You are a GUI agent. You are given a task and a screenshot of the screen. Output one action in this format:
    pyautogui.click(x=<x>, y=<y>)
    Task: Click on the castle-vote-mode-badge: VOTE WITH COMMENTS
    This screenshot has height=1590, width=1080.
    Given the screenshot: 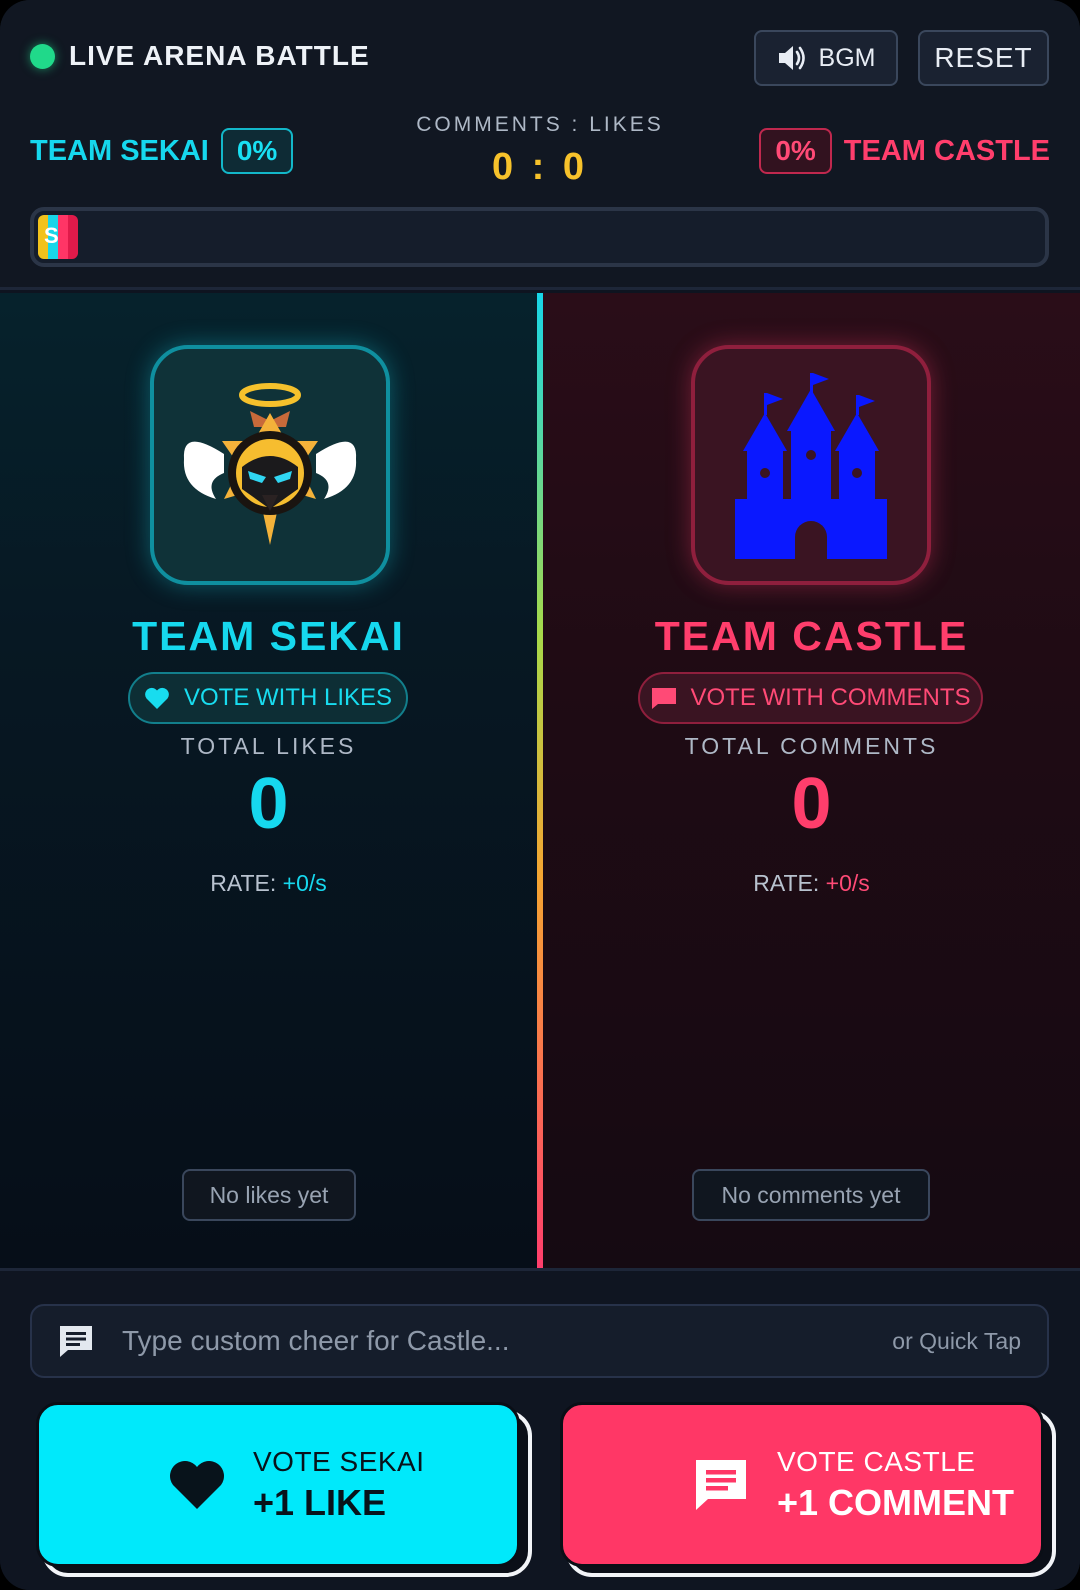 What is the action you would take?
    pyautogui.click(x=810, y=698)
    